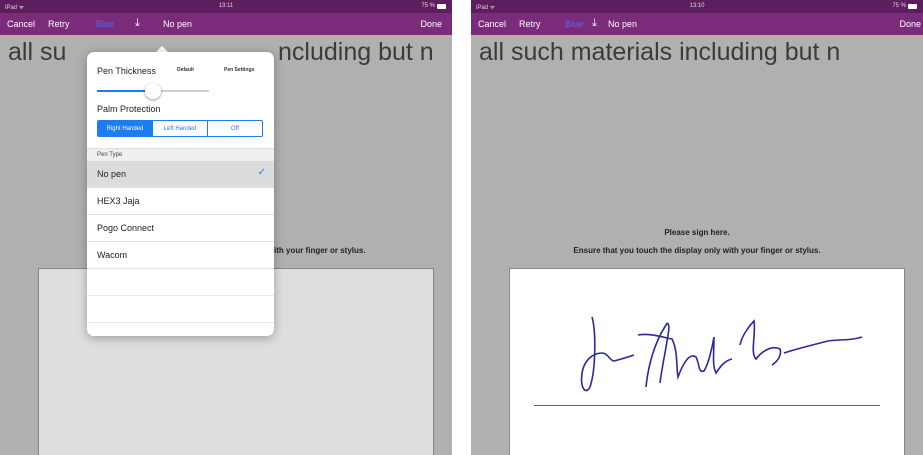 The image size is (923, 455). I want to click on segment-right-handed: Right Handed, so click(125, 128).